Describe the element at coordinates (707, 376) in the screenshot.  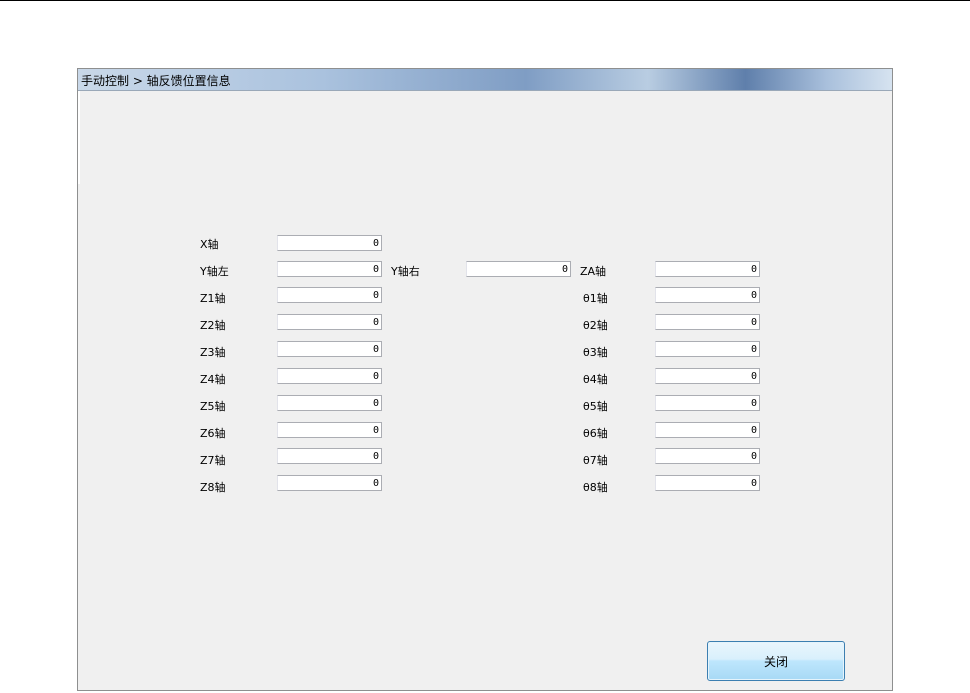
I see `theta4-axis-value` at that location.